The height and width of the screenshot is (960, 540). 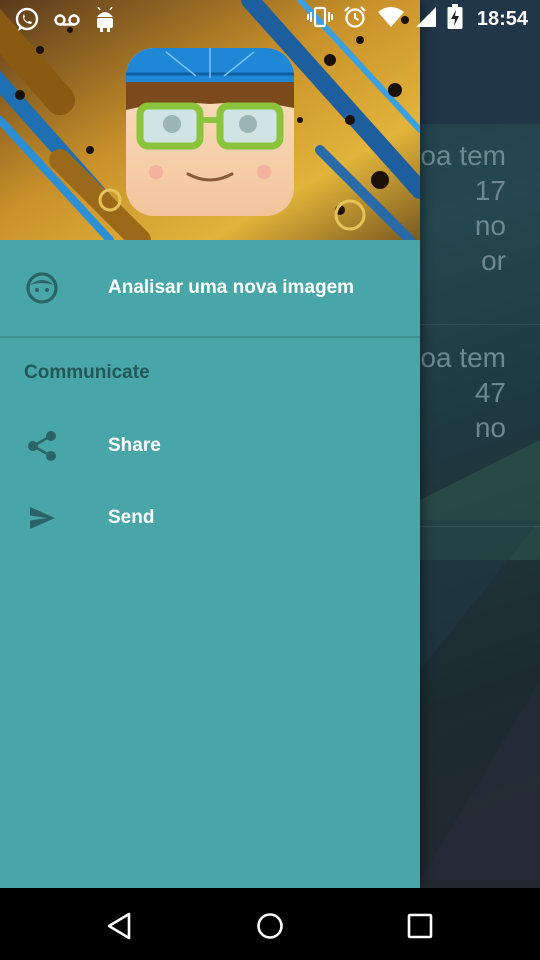 I want to click on clock-time: 18:54, so click(x=502, y=19).